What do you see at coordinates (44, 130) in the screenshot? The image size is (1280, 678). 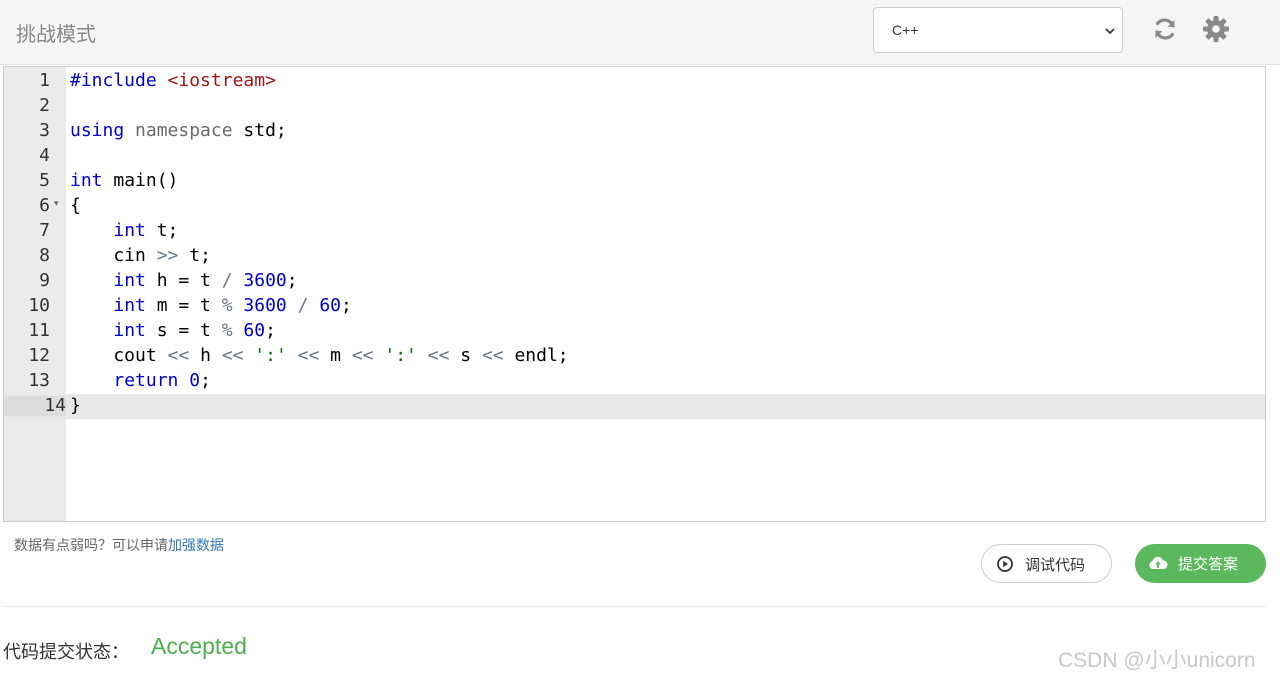 I see `line-number: 3` at bounding box center [44, 130].